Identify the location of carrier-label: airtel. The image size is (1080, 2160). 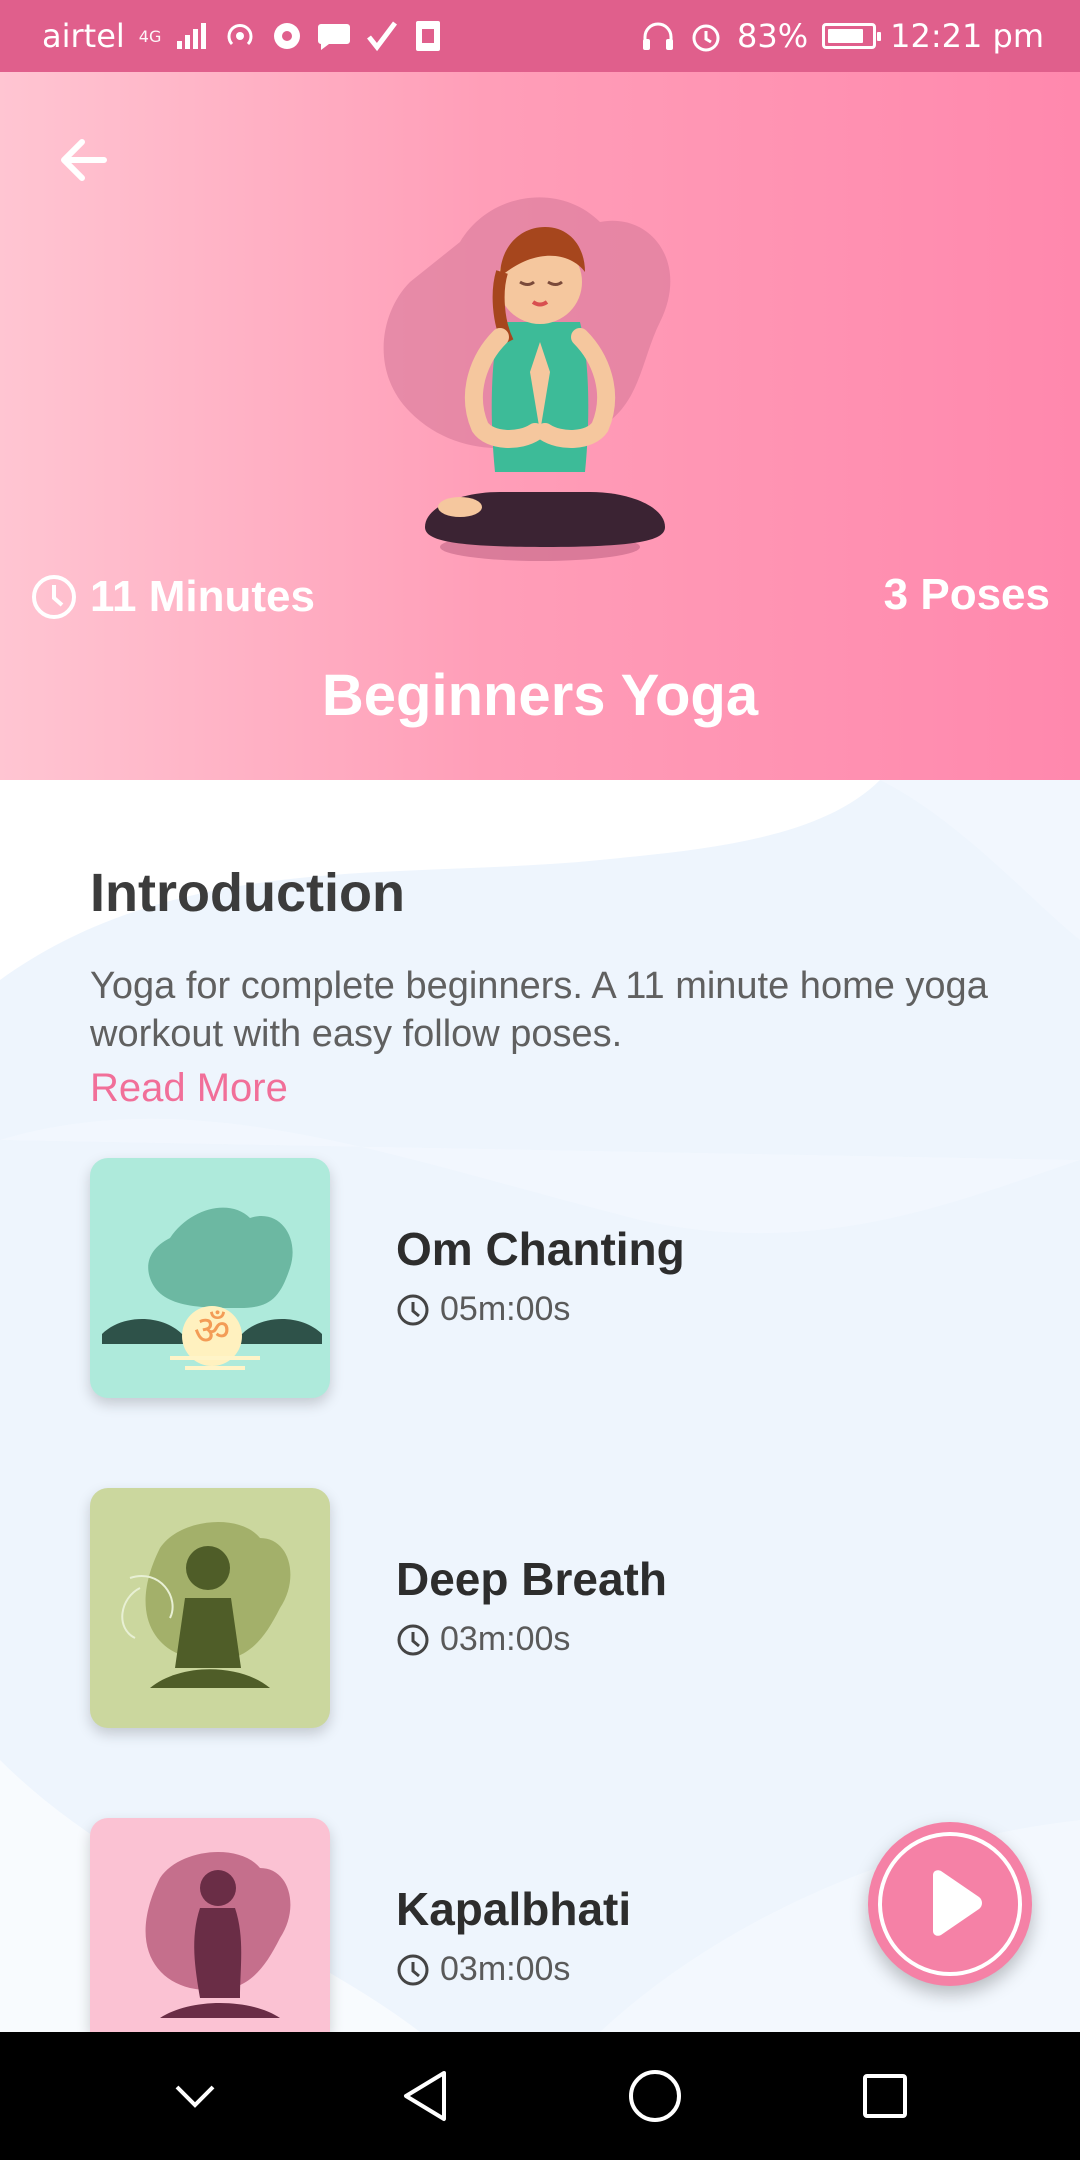
(83, 36).